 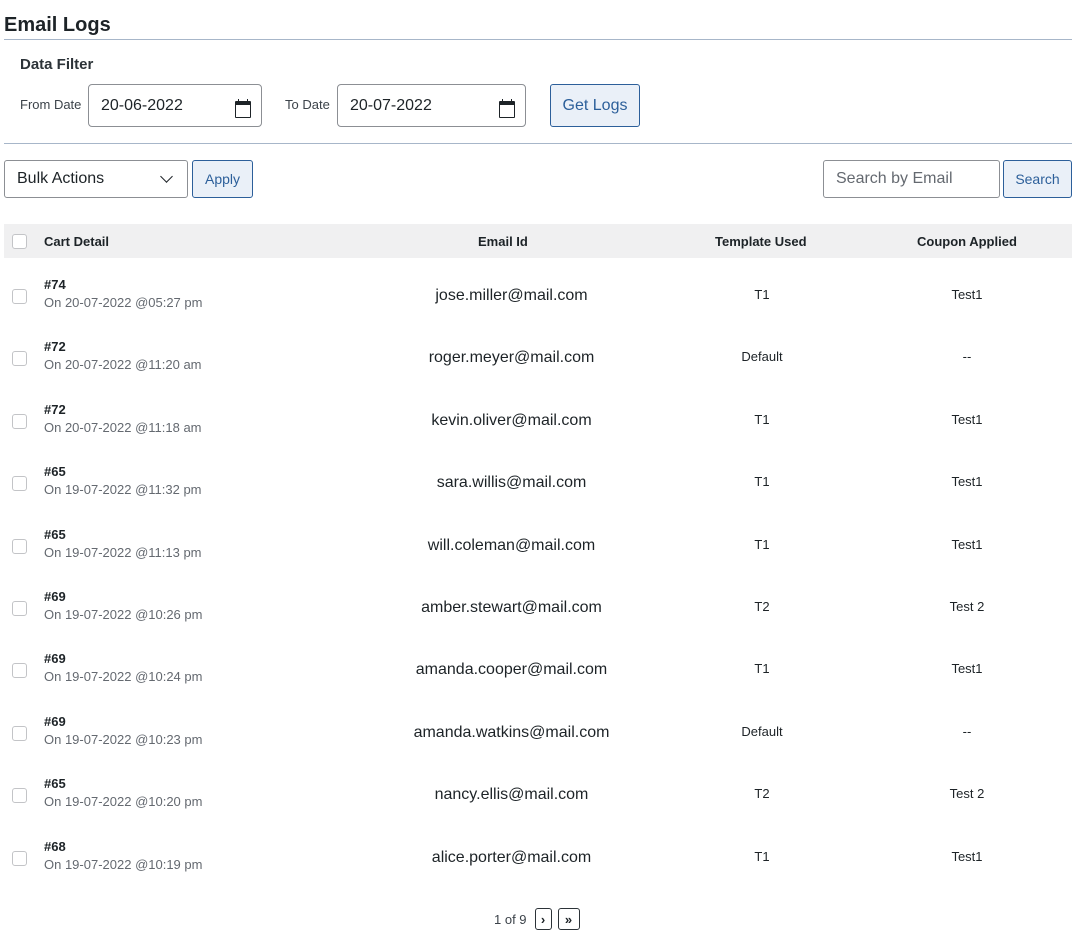 I want to click on cart-date: On 20-07-2022 @11:20 am, so click(x=123, y=365).